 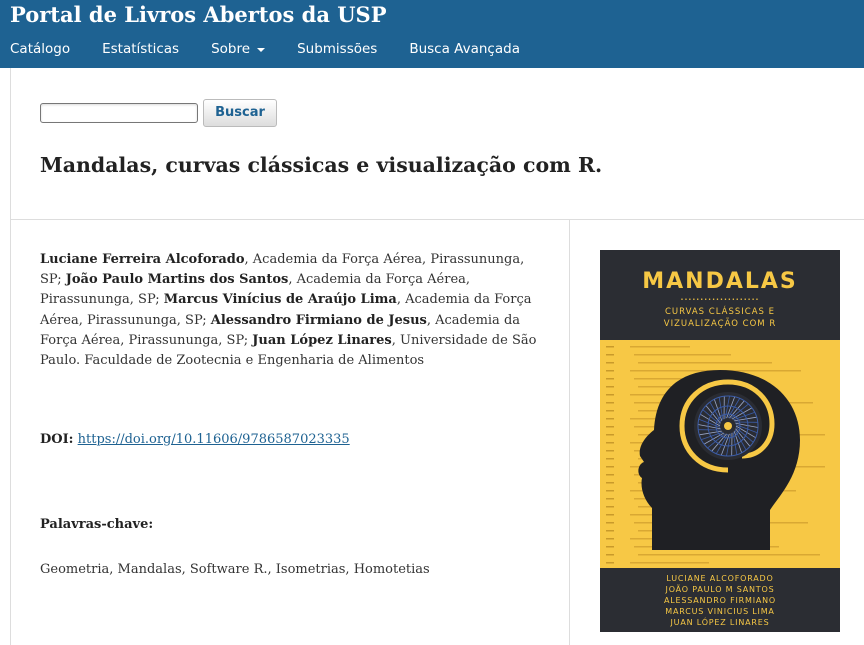 I want to click on nav-item-label: Sobre, so click(x=231, y=49).